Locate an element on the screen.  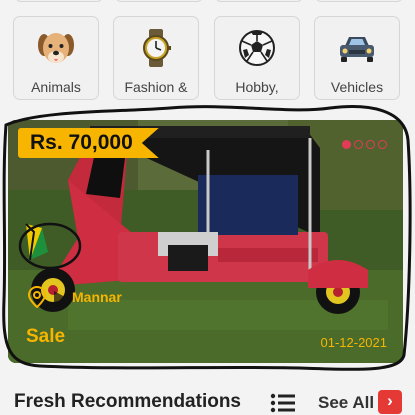
chevron-right-icon: › is located at coordinates (390, 402).